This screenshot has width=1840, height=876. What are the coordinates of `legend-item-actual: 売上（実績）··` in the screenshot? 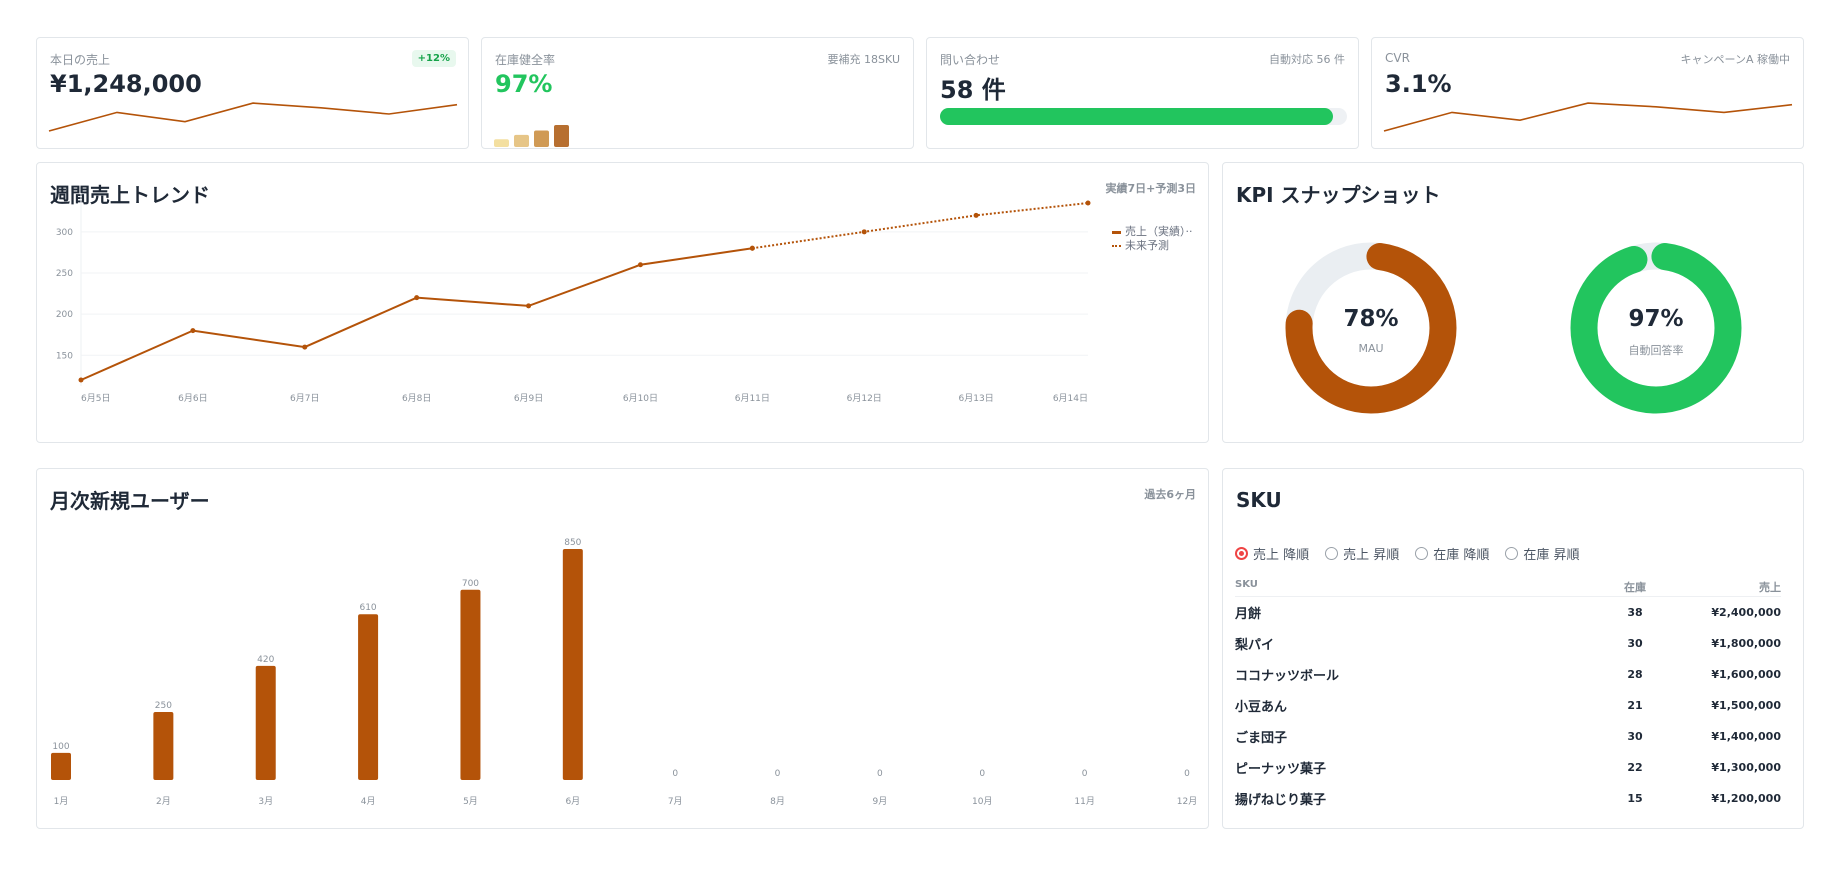 It's located at (1152, 232).